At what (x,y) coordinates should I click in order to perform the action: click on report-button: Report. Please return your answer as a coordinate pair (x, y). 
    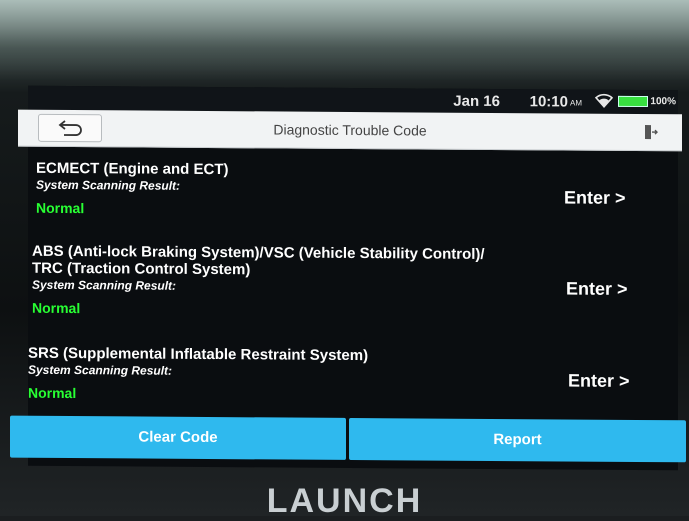
    Looking at the image, I should click on (517, 440).